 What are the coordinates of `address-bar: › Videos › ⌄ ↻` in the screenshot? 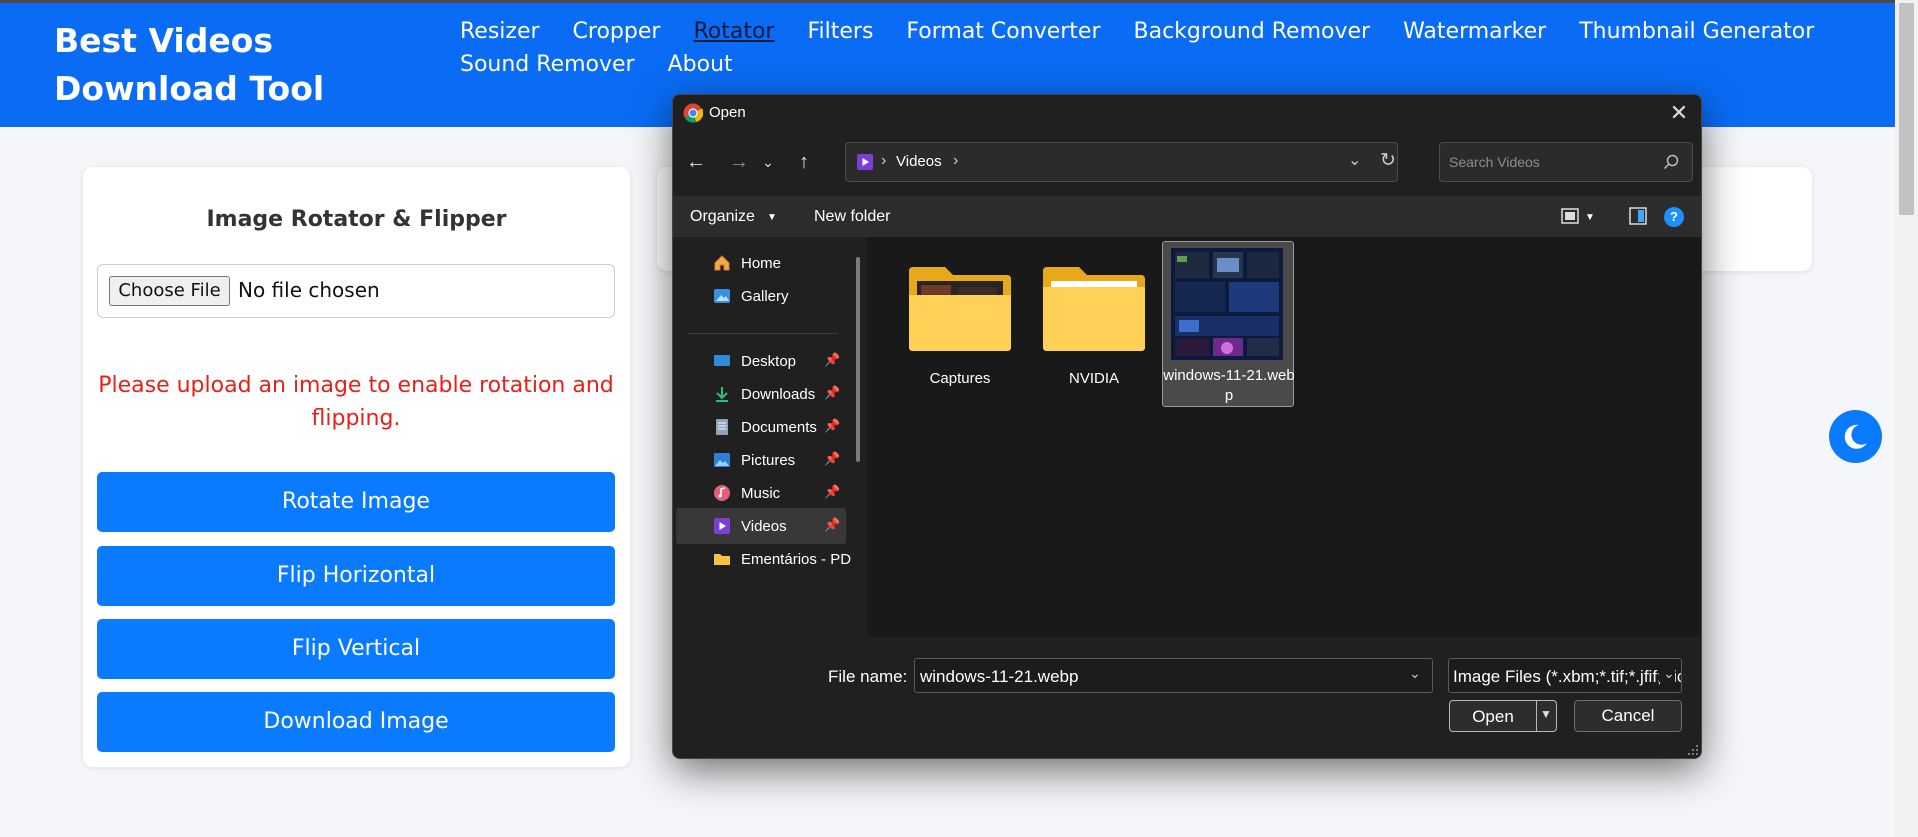 It's located at (1121, 162).